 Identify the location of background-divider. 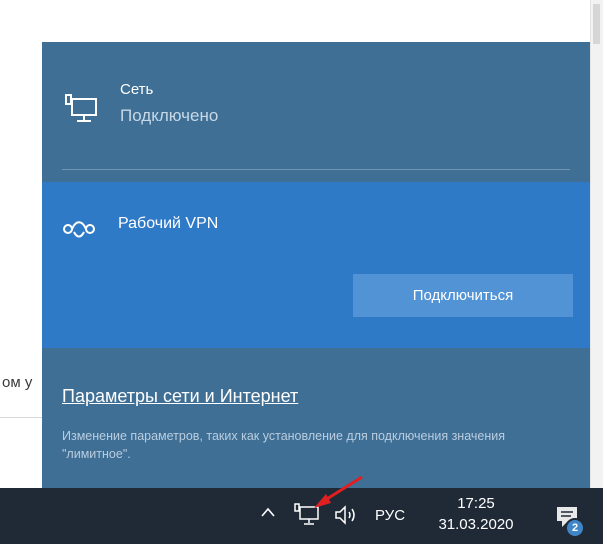
(21, 417).